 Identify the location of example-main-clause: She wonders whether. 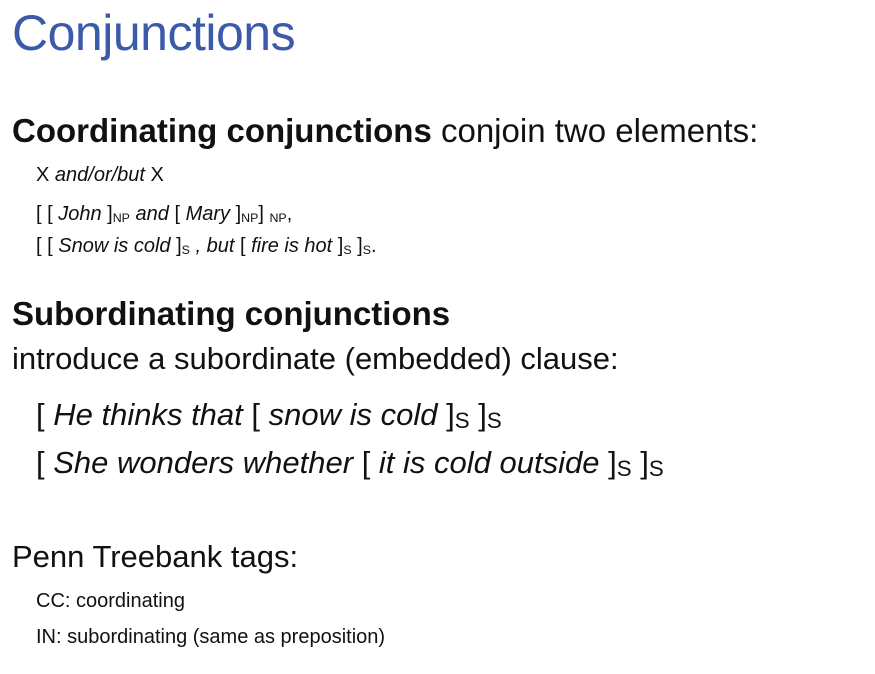
(203, 462).